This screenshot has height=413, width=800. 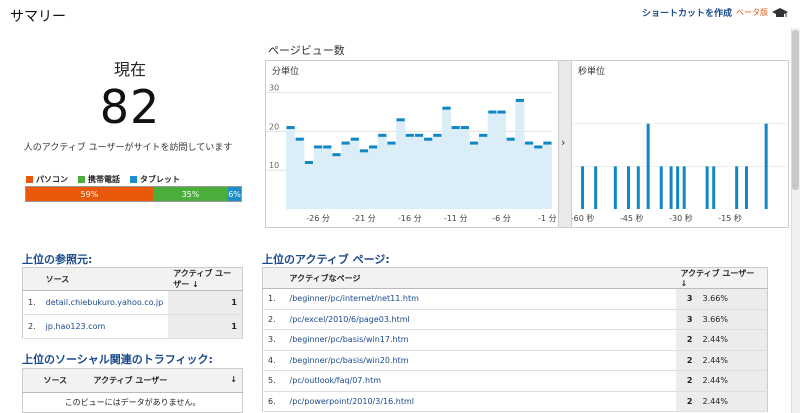 I want to click on referral-link: detail.chiebukuro.yahoo.co.jp, so click(x=105, y=302).